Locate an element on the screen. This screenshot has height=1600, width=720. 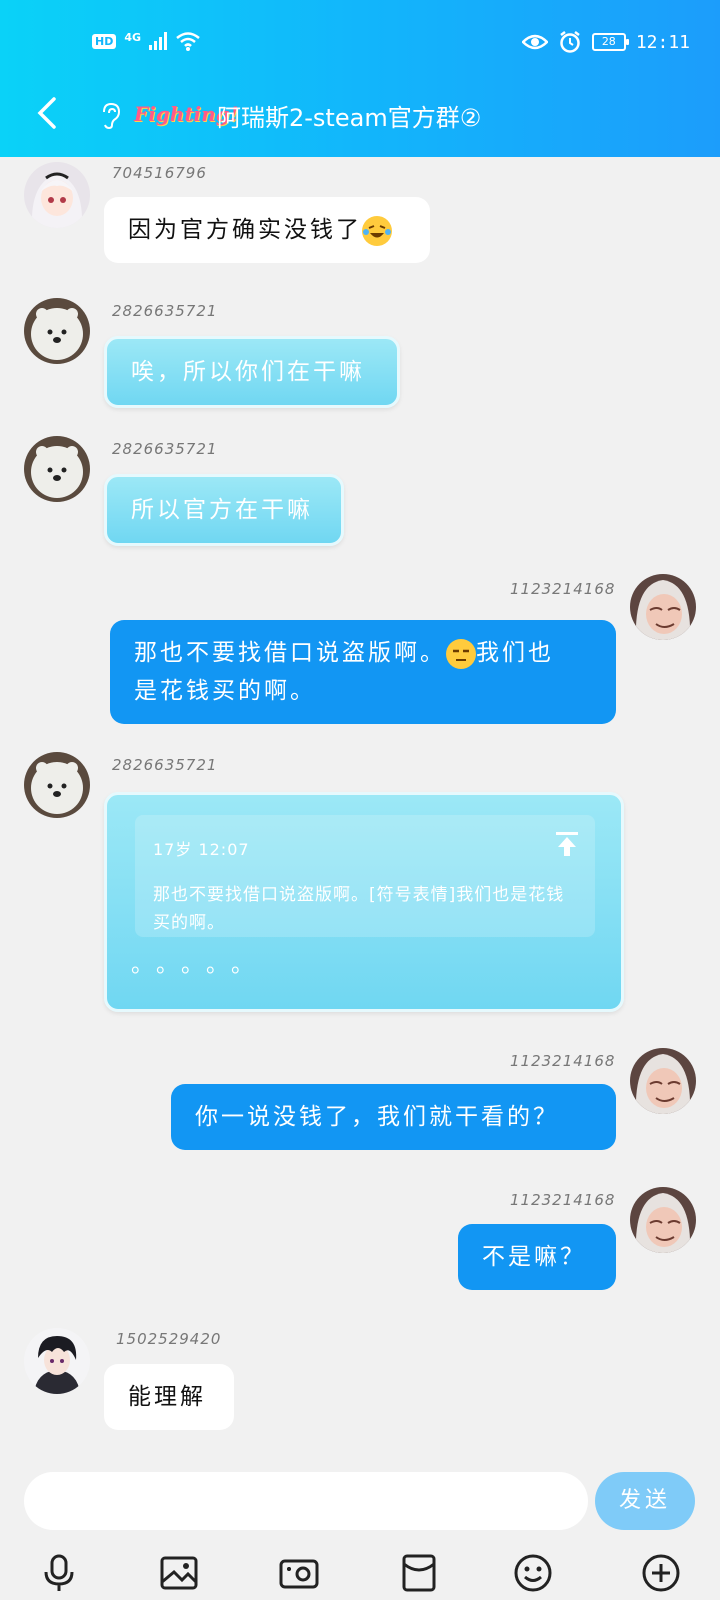
message-text: 不是嘛？ is located at coordinates (534, 1257).